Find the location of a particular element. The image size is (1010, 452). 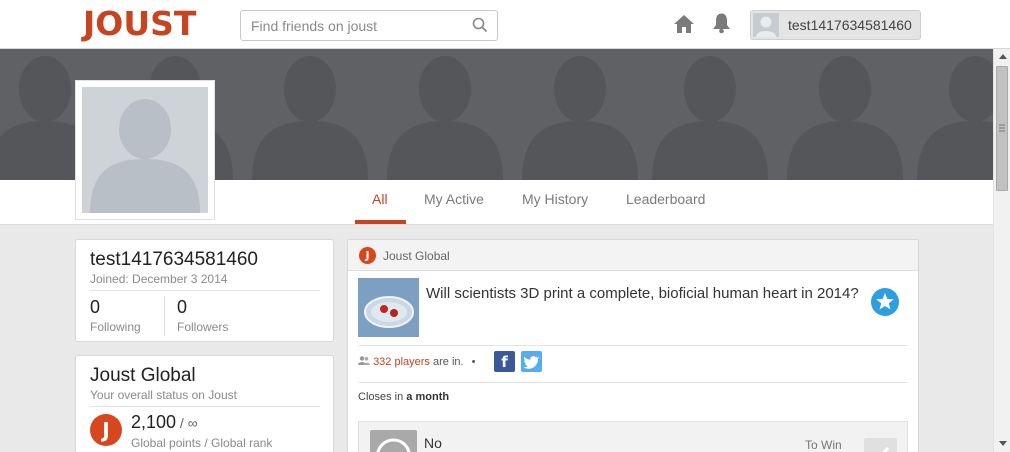

search-input is located at coordinates (351, 25).